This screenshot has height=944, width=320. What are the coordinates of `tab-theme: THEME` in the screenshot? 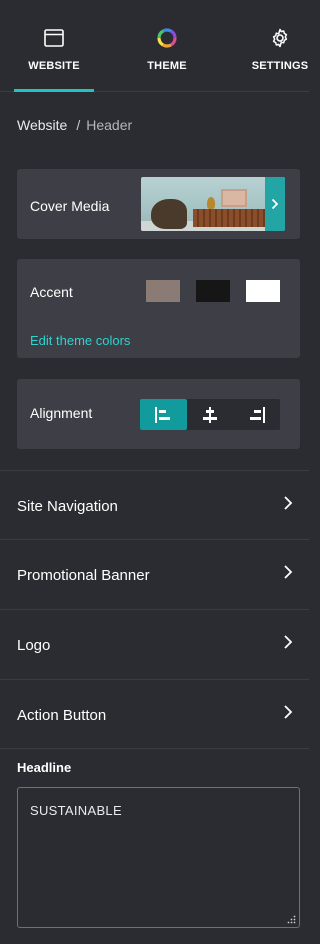 It's located at (167, 46).